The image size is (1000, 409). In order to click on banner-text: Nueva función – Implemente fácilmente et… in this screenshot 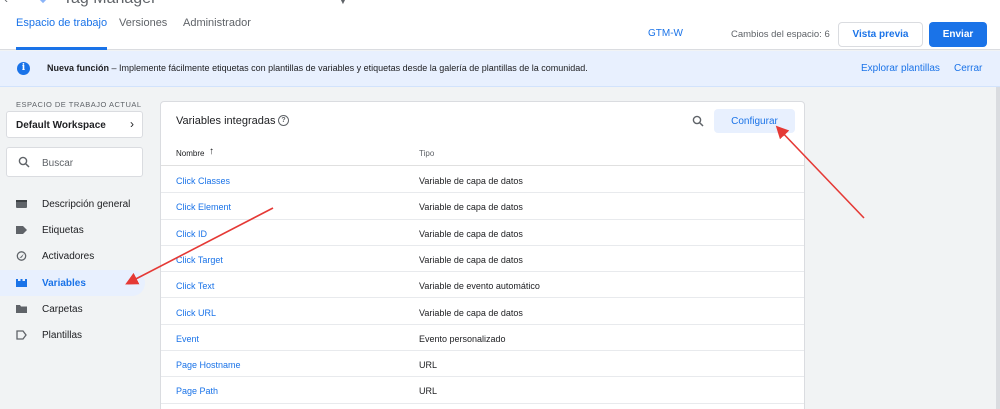, I will do `click(317, 68)`.